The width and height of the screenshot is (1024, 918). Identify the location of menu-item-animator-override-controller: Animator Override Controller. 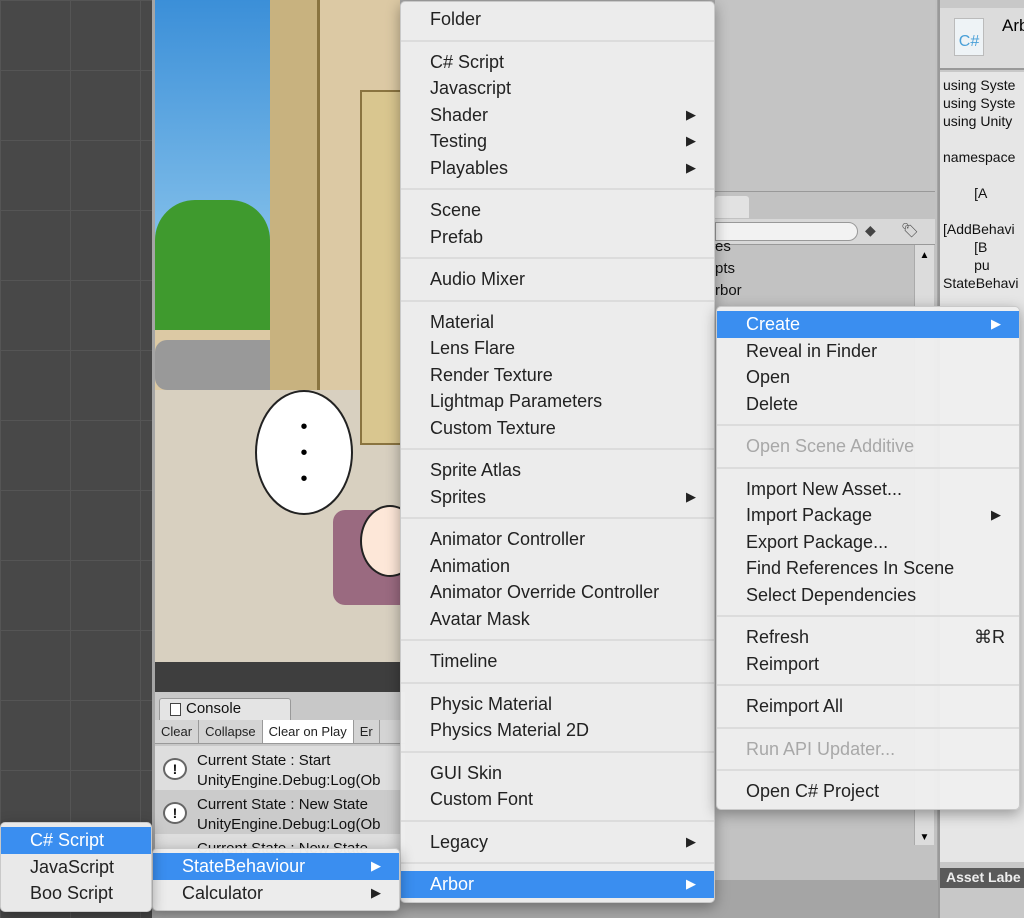
(557, 592).